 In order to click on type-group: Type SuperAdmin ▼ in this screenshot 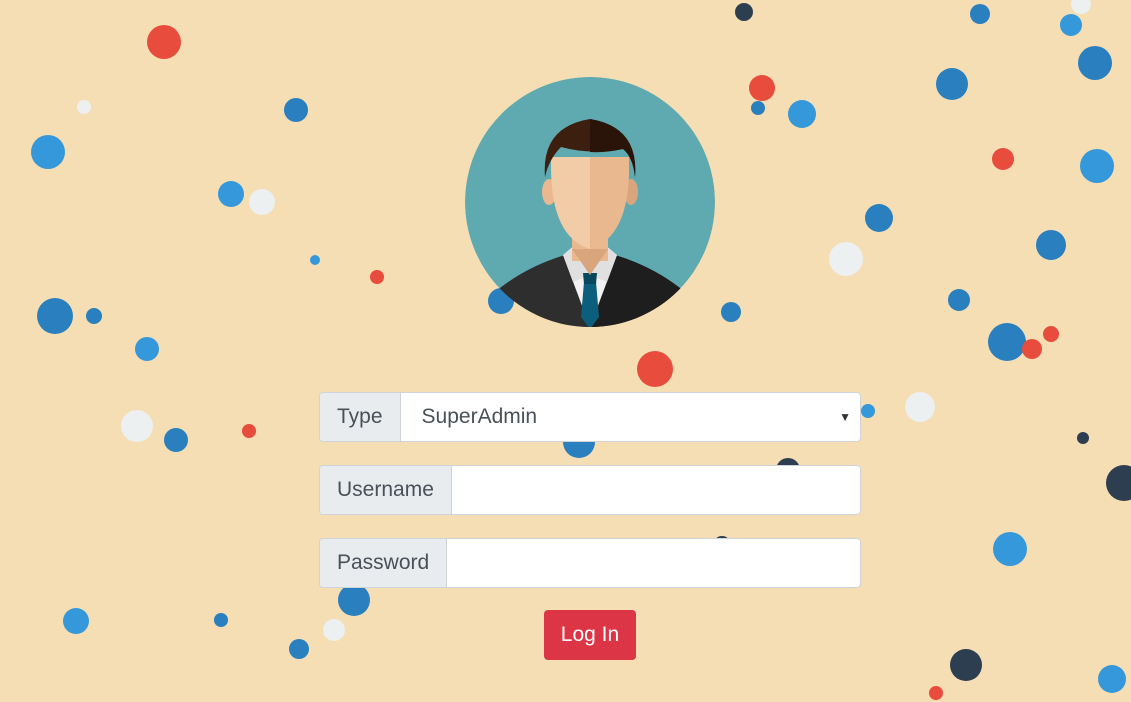, I will do `click(590, 417)`.